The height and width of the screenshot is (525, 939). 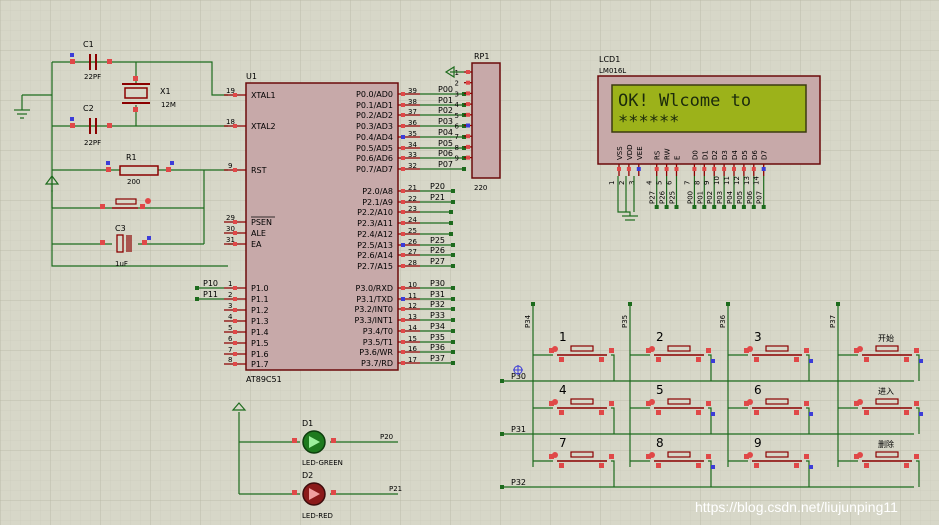 What do you see at coordinates (650, 182) in the screenshot?
I see `lcd-pin-number: 4` at bounding box center [650, 182].